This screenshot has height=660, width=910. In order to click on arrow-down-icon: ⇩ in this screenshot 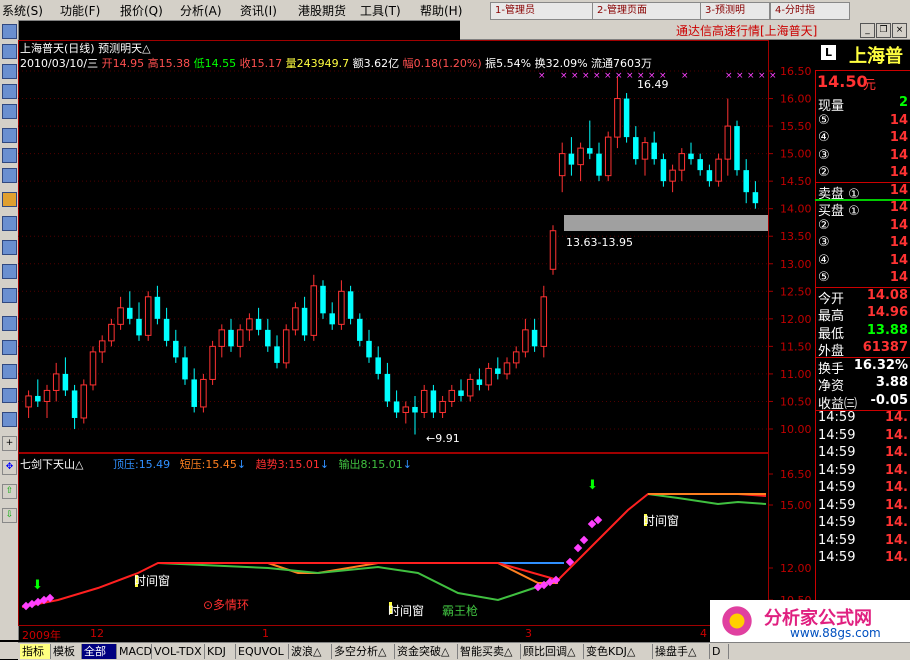, I will do `click(9, 515)`.